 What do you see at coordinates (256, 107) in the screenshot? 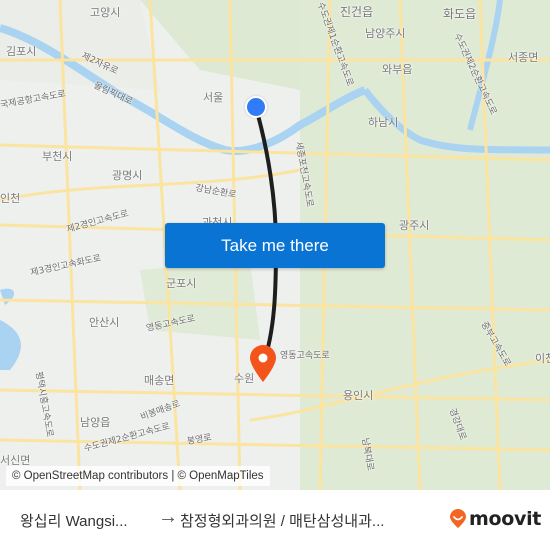
I see `origin-marker` at bounding box center [256, 107].